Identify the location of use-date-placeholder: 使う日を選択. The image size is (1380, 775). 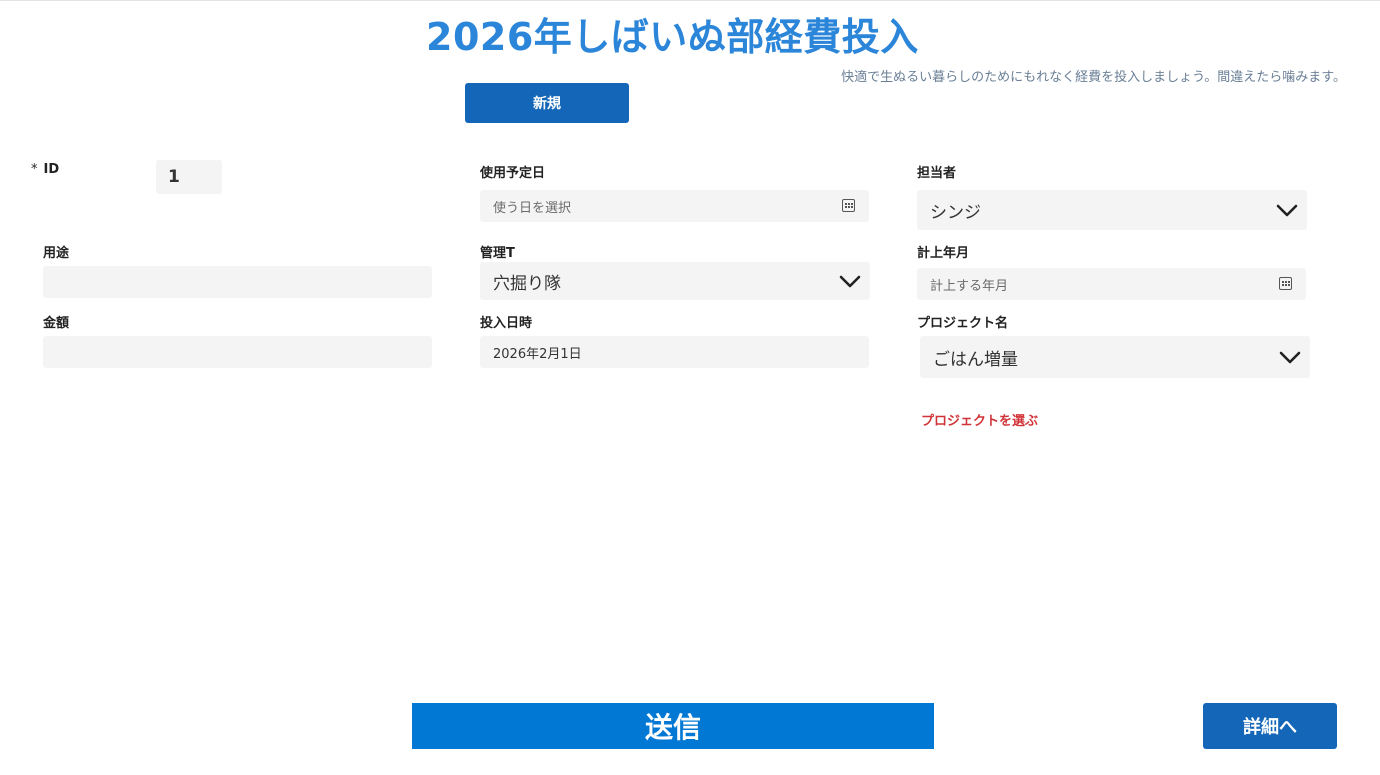
(532, 208).